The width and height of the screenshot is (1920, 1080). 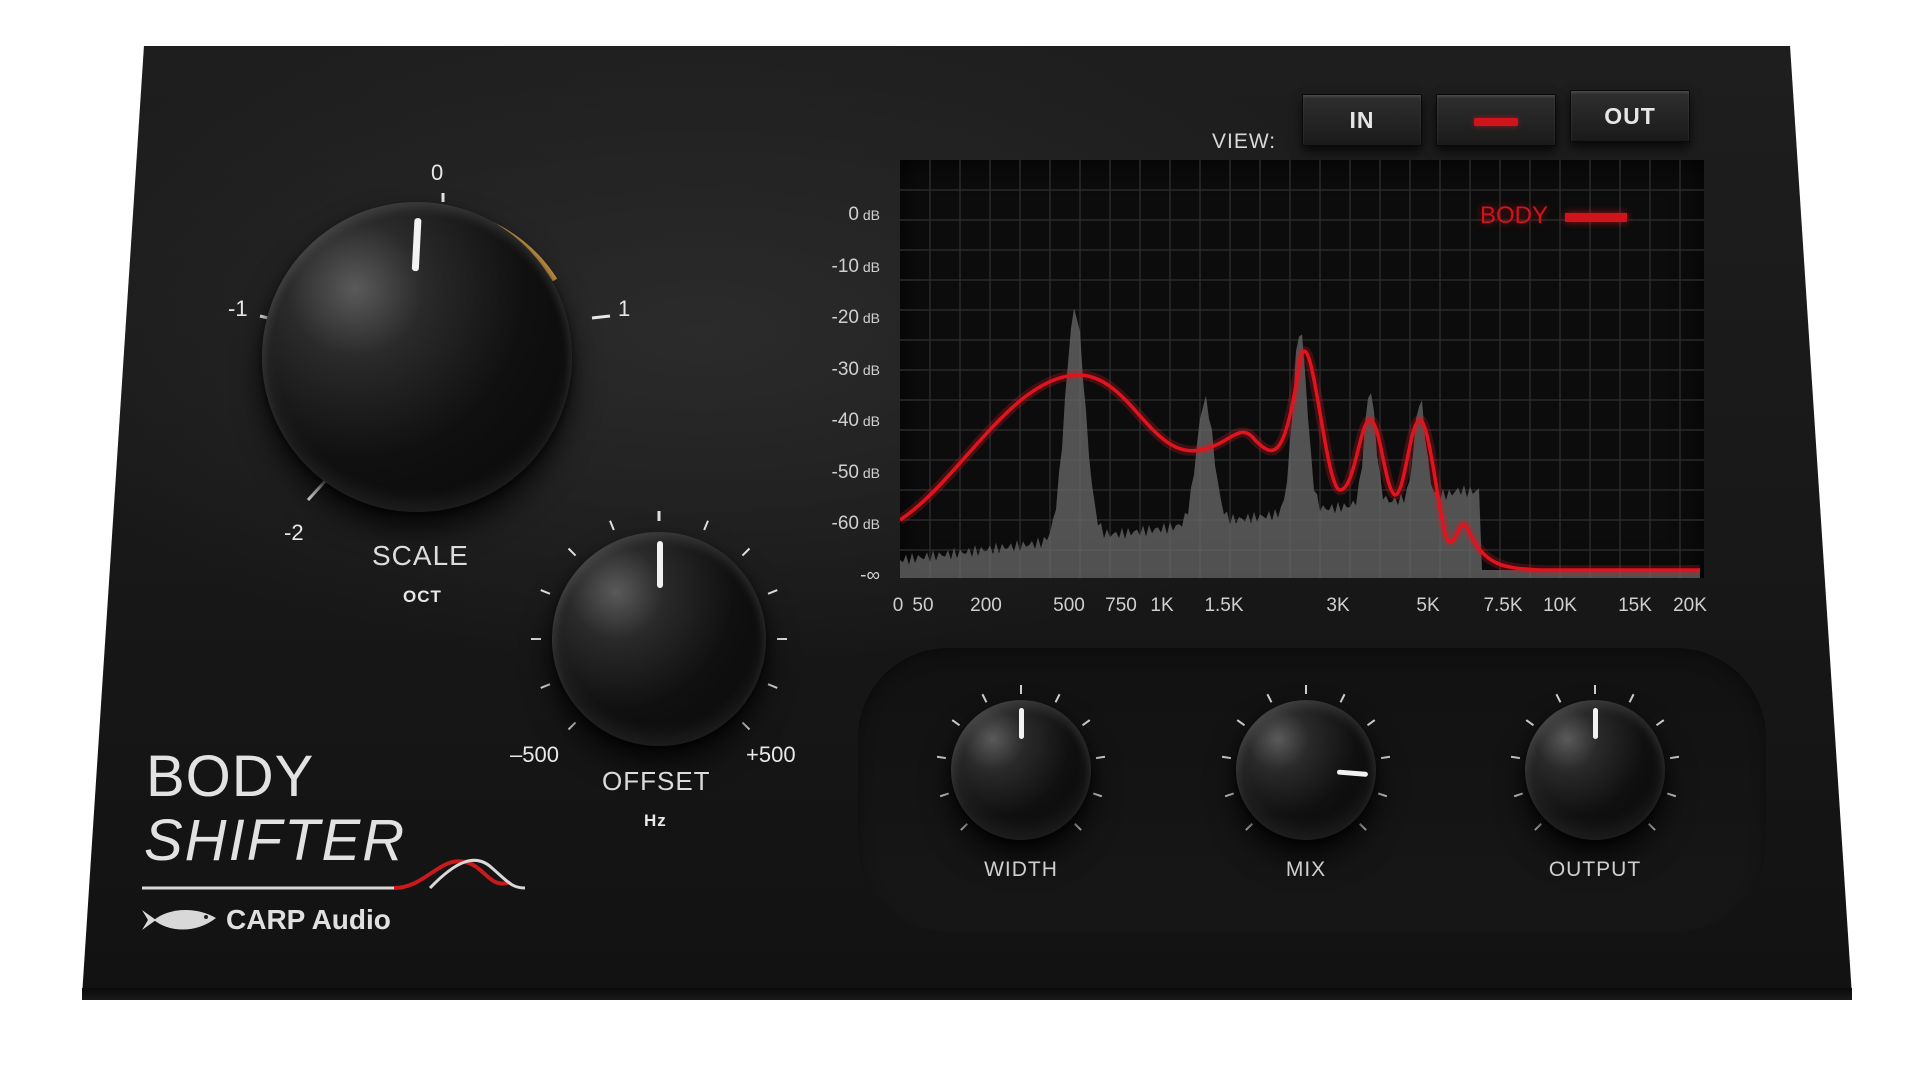 What do you see at coordinates (308, 919) in the screenshot?
I see `brand-name: CARP Audio` at bounding box center [308, 919].